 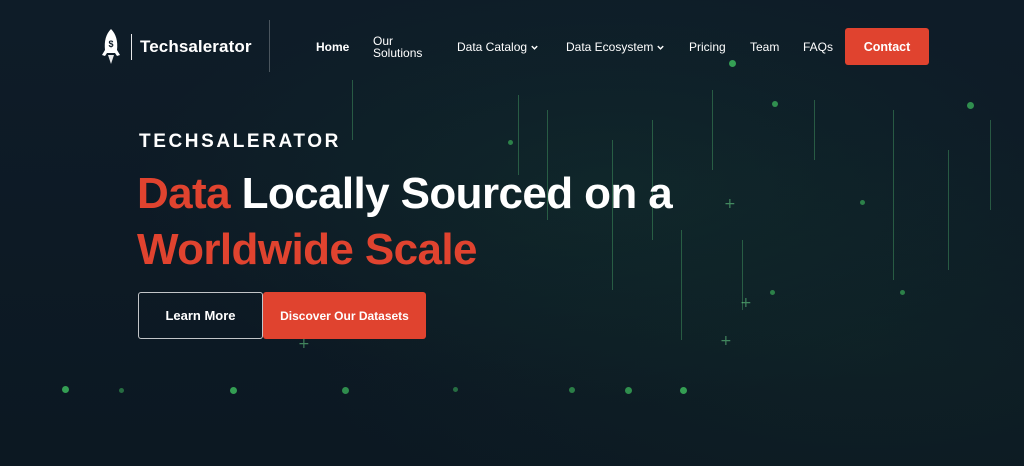 I want to click on hero-eyebrow: TECHSALERATOR, so click(x=240, y=141).